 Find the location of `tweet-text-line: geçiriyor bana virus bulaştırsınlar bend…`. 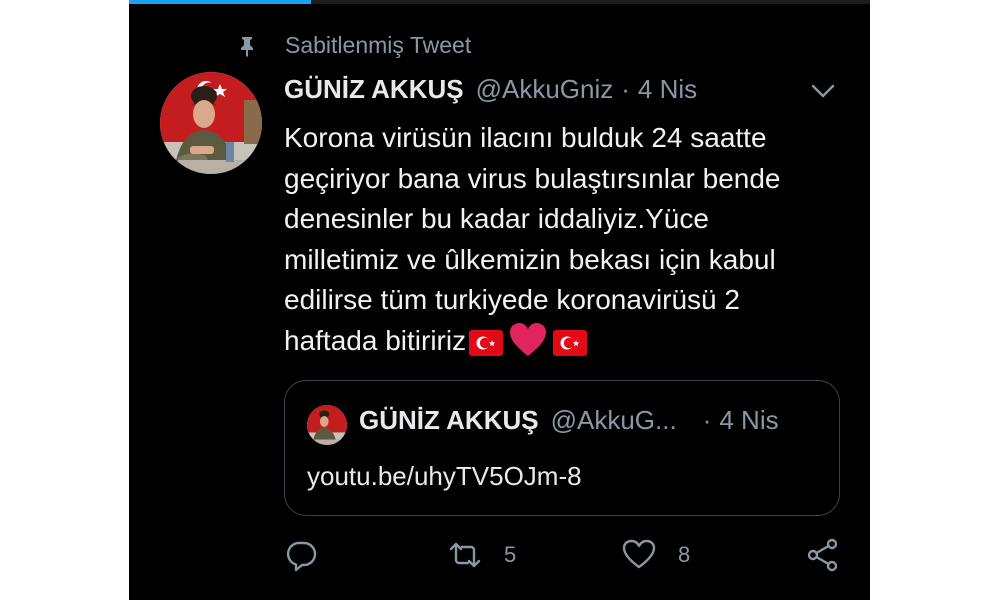

tweet-text-line: geçiriyor bana virus bulaştırsınlar bend… is located at coordinates (532, 178).